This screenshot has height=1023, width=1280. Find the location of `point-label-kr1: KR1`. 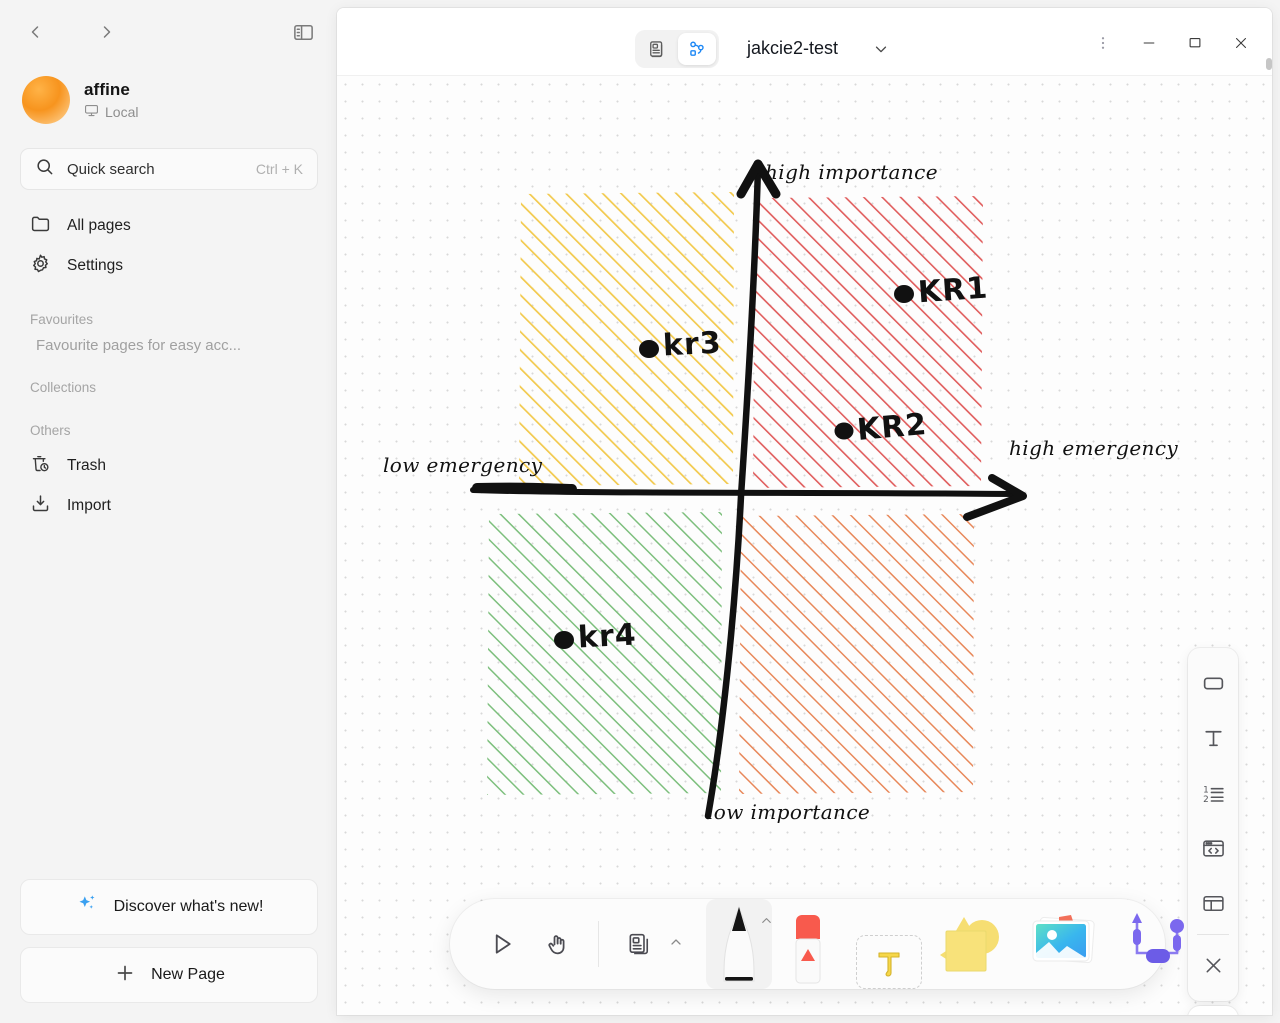

point-label-kr1: KR1 is located at coordinates (953, 290).